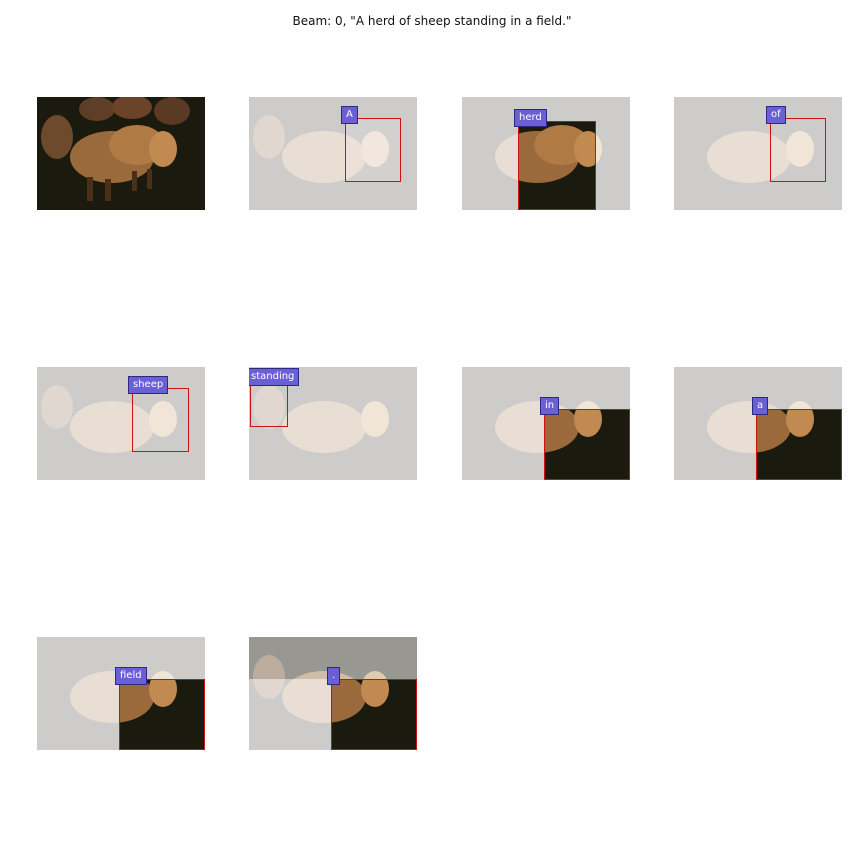  I want to click on panel-word-of: of, so click(758, 153).